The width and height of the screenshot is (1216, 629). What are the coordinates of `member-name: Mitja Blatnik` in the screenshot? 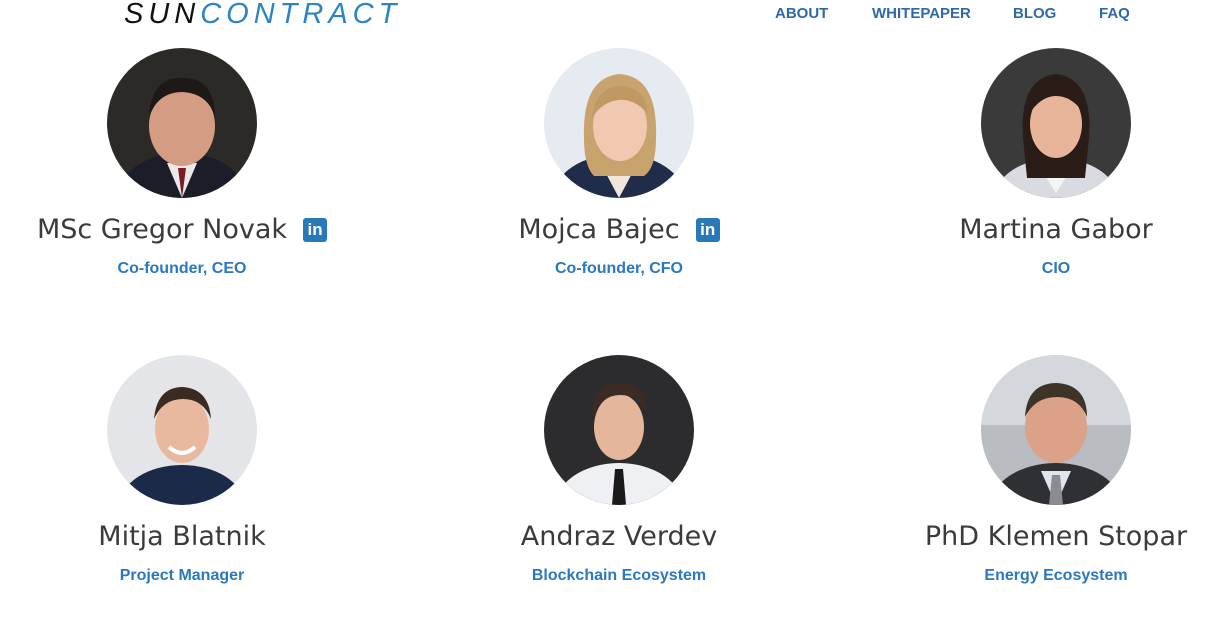 It's located at (182, 536).